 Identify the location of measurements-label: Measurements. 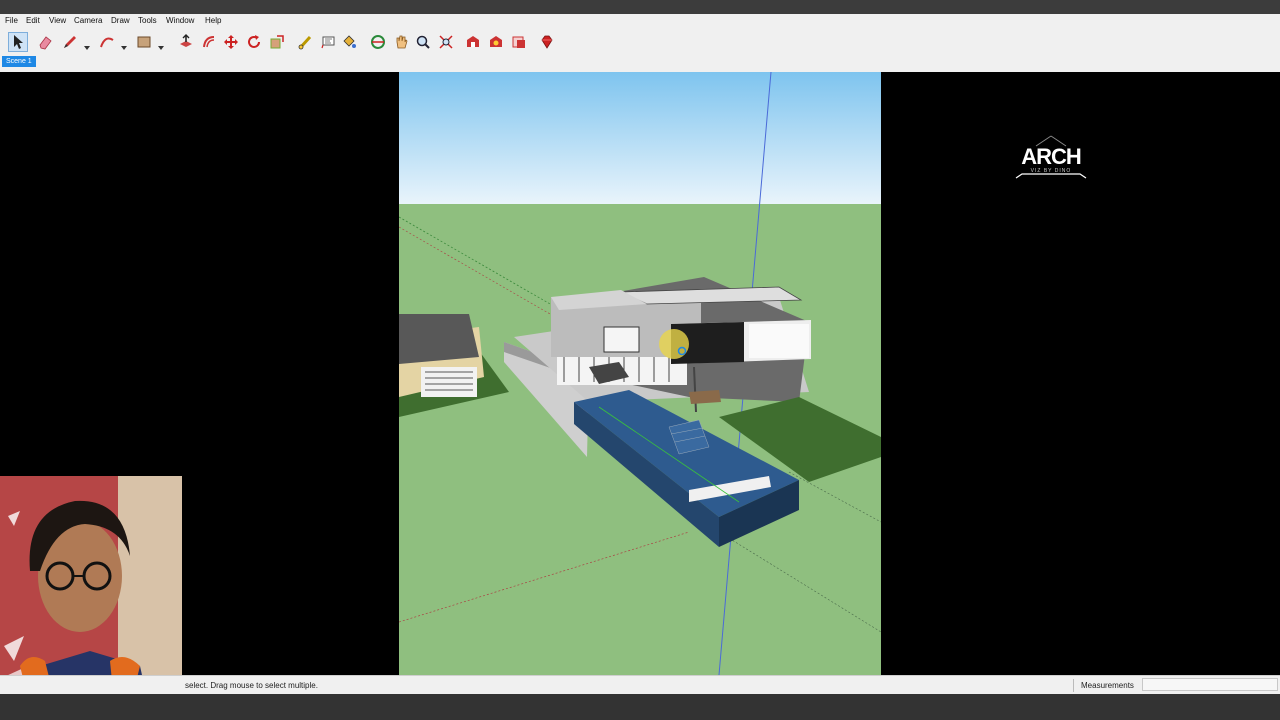
(1103, 685).